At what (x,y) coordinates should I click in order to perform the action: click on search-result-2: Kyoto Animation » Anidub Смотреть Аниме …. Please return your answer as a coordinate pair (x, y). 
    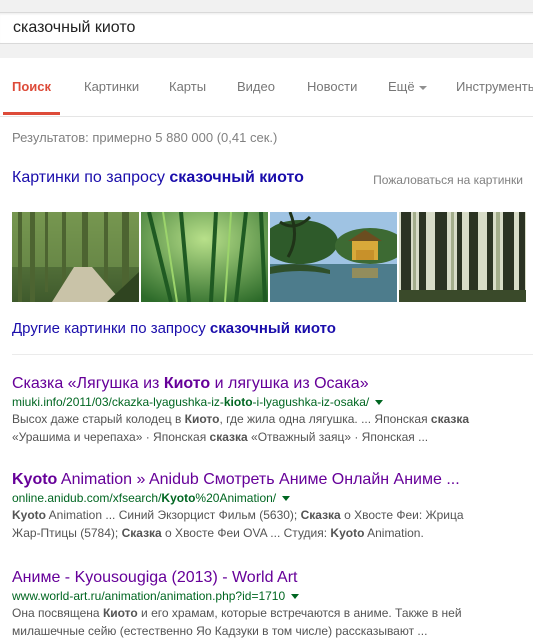
    Looking at the image, I should click on (272, 506).